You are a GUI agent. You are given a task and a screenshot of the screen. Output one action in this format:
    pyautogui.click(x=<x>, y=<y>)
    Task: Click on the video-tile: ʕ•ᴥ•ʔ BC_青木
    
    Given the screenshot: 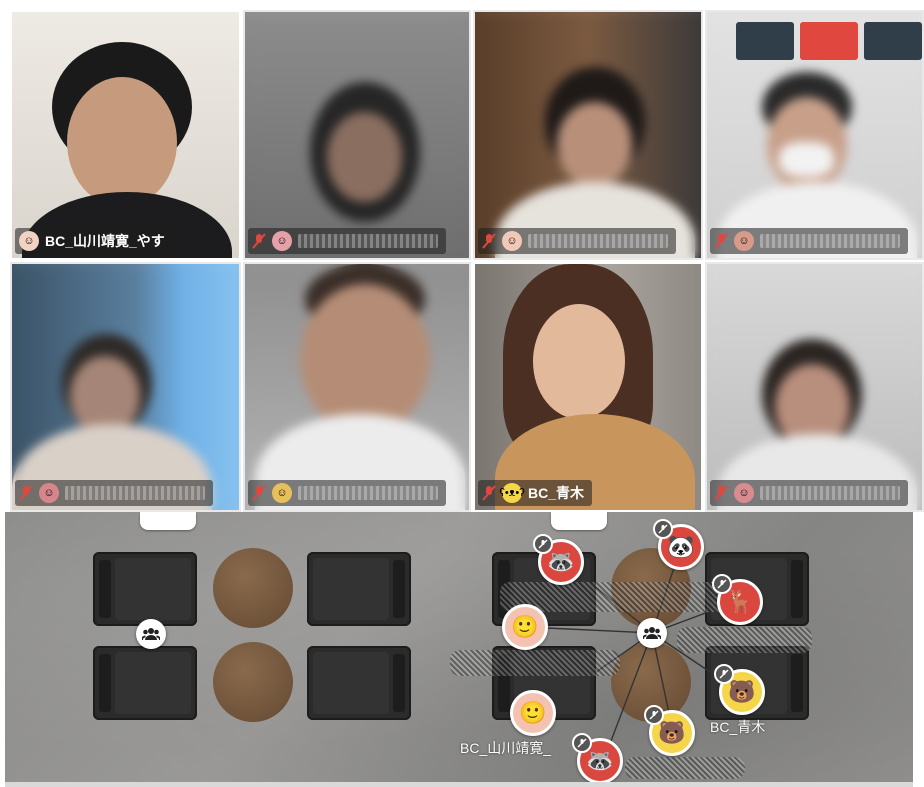 What is the action you would take?
    pyautogui.click(x=588, y=387)
    